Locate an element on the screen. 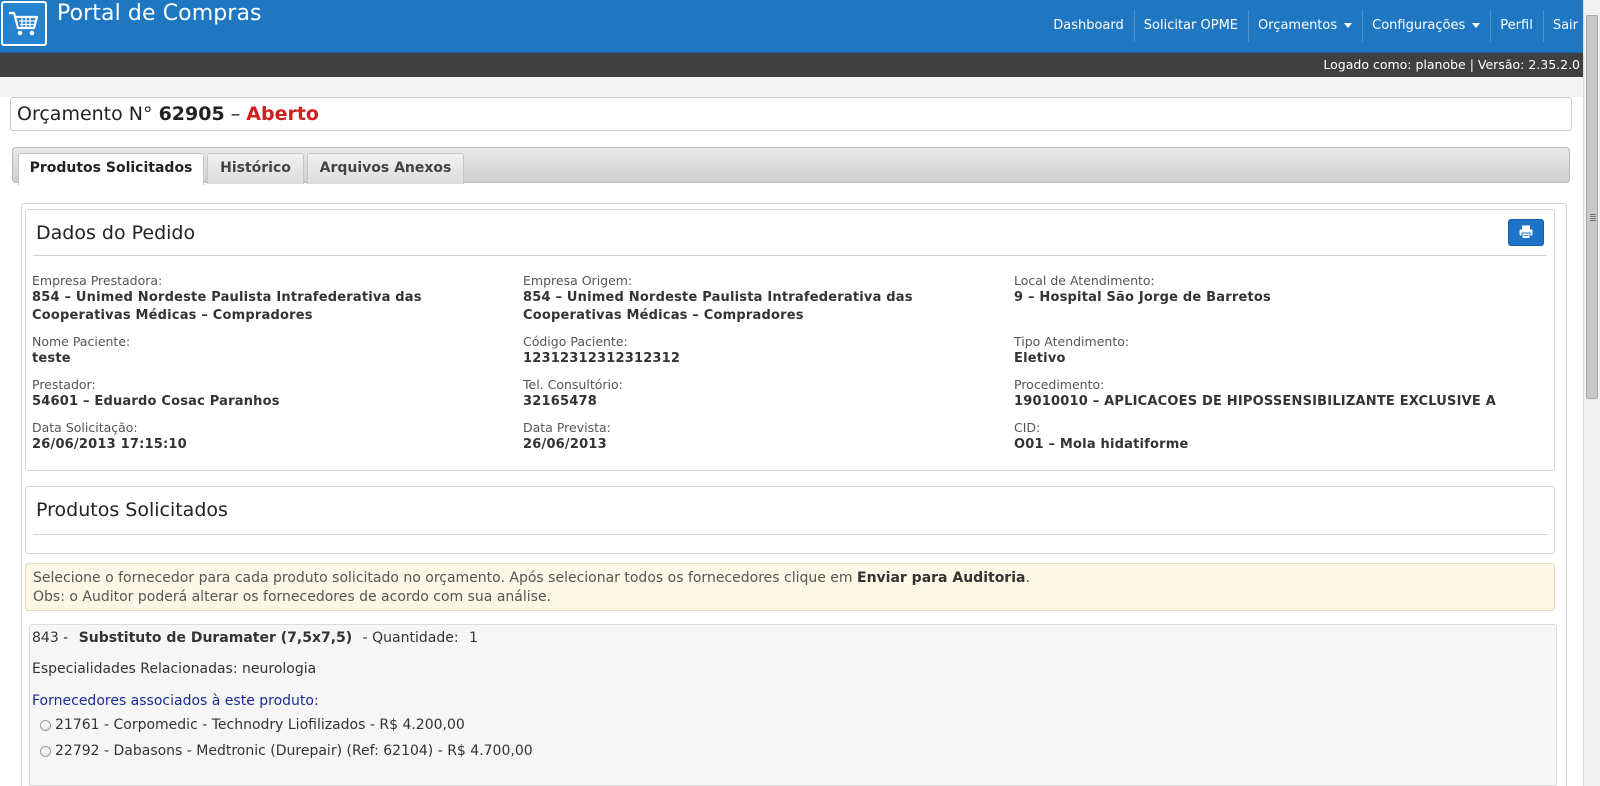  printer-icon is located at coordinates (1526, 232).